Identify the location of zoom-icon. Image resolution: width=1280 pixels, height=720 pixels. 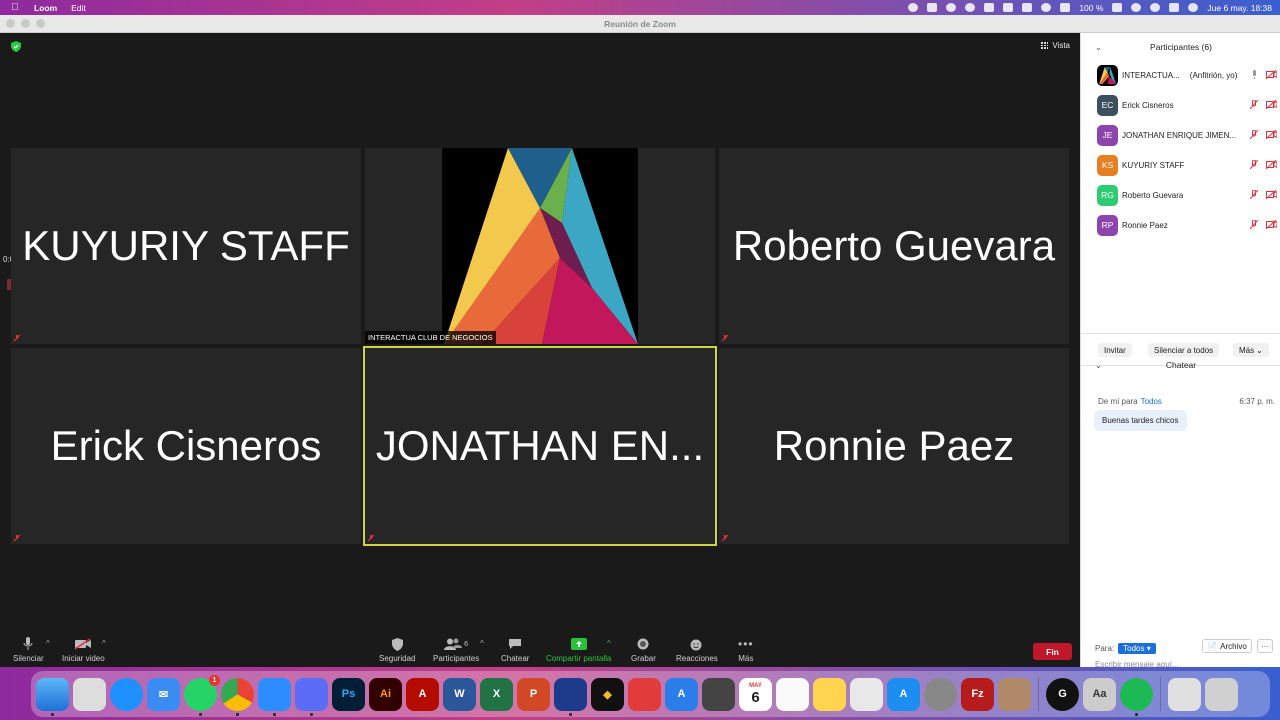
(274, 696).